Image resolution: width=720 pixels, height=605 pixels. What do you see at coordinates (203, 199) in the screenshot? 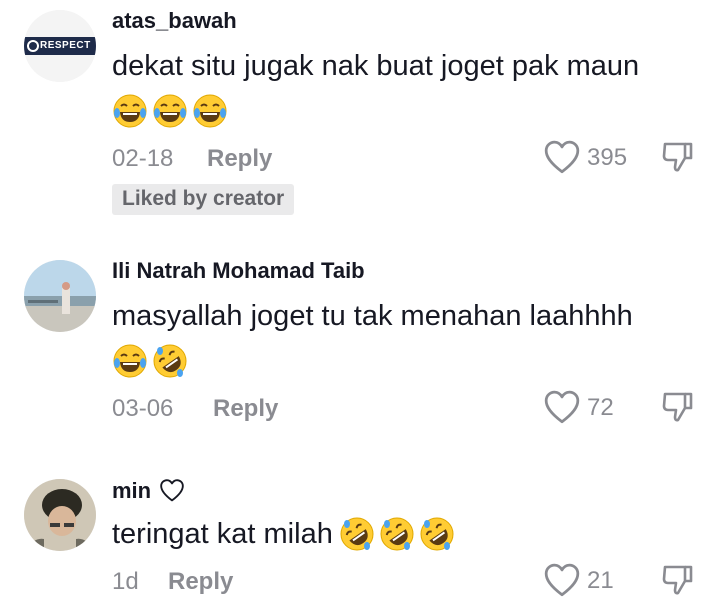
I see `liked-by-creator-badge: Liked by creator` at bounding box center [203, 199].